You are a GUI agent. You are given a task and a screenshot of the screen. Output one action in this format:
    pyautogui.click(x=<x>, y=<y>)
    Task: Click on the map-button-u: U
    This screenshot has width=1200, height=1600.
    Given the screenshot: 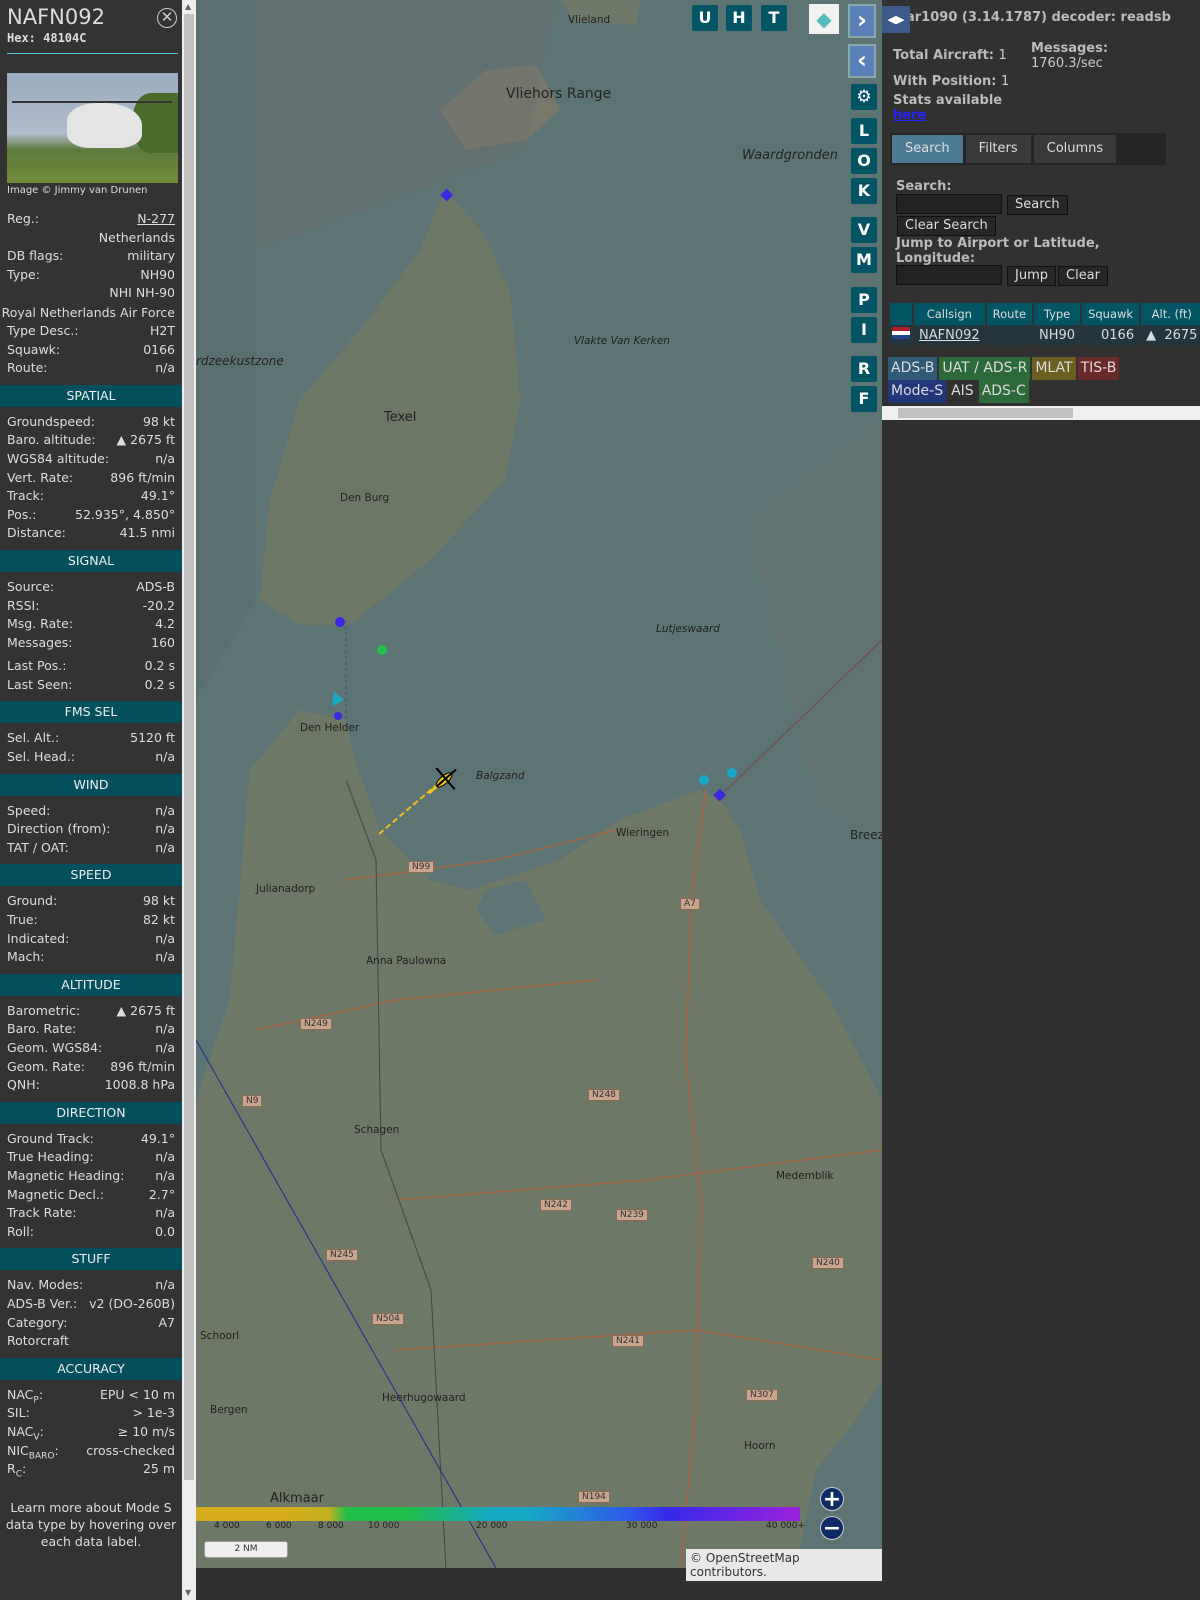 What is the action you would take?
    pyautogui.click(x=705, y=18)
    